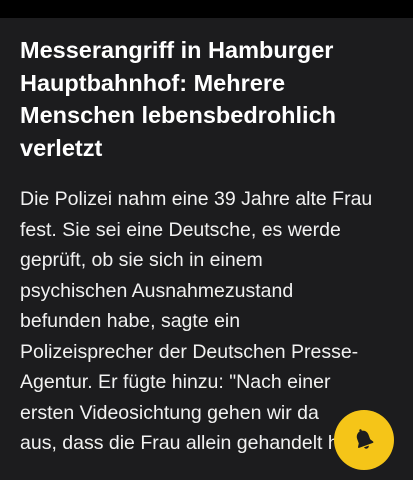 The image size is (413, 480). Describe the element at coordinates (175, 382) in the screenshot. I see `body-line: Agentur. Er fügte hinzu: "Nach einer` at that location.